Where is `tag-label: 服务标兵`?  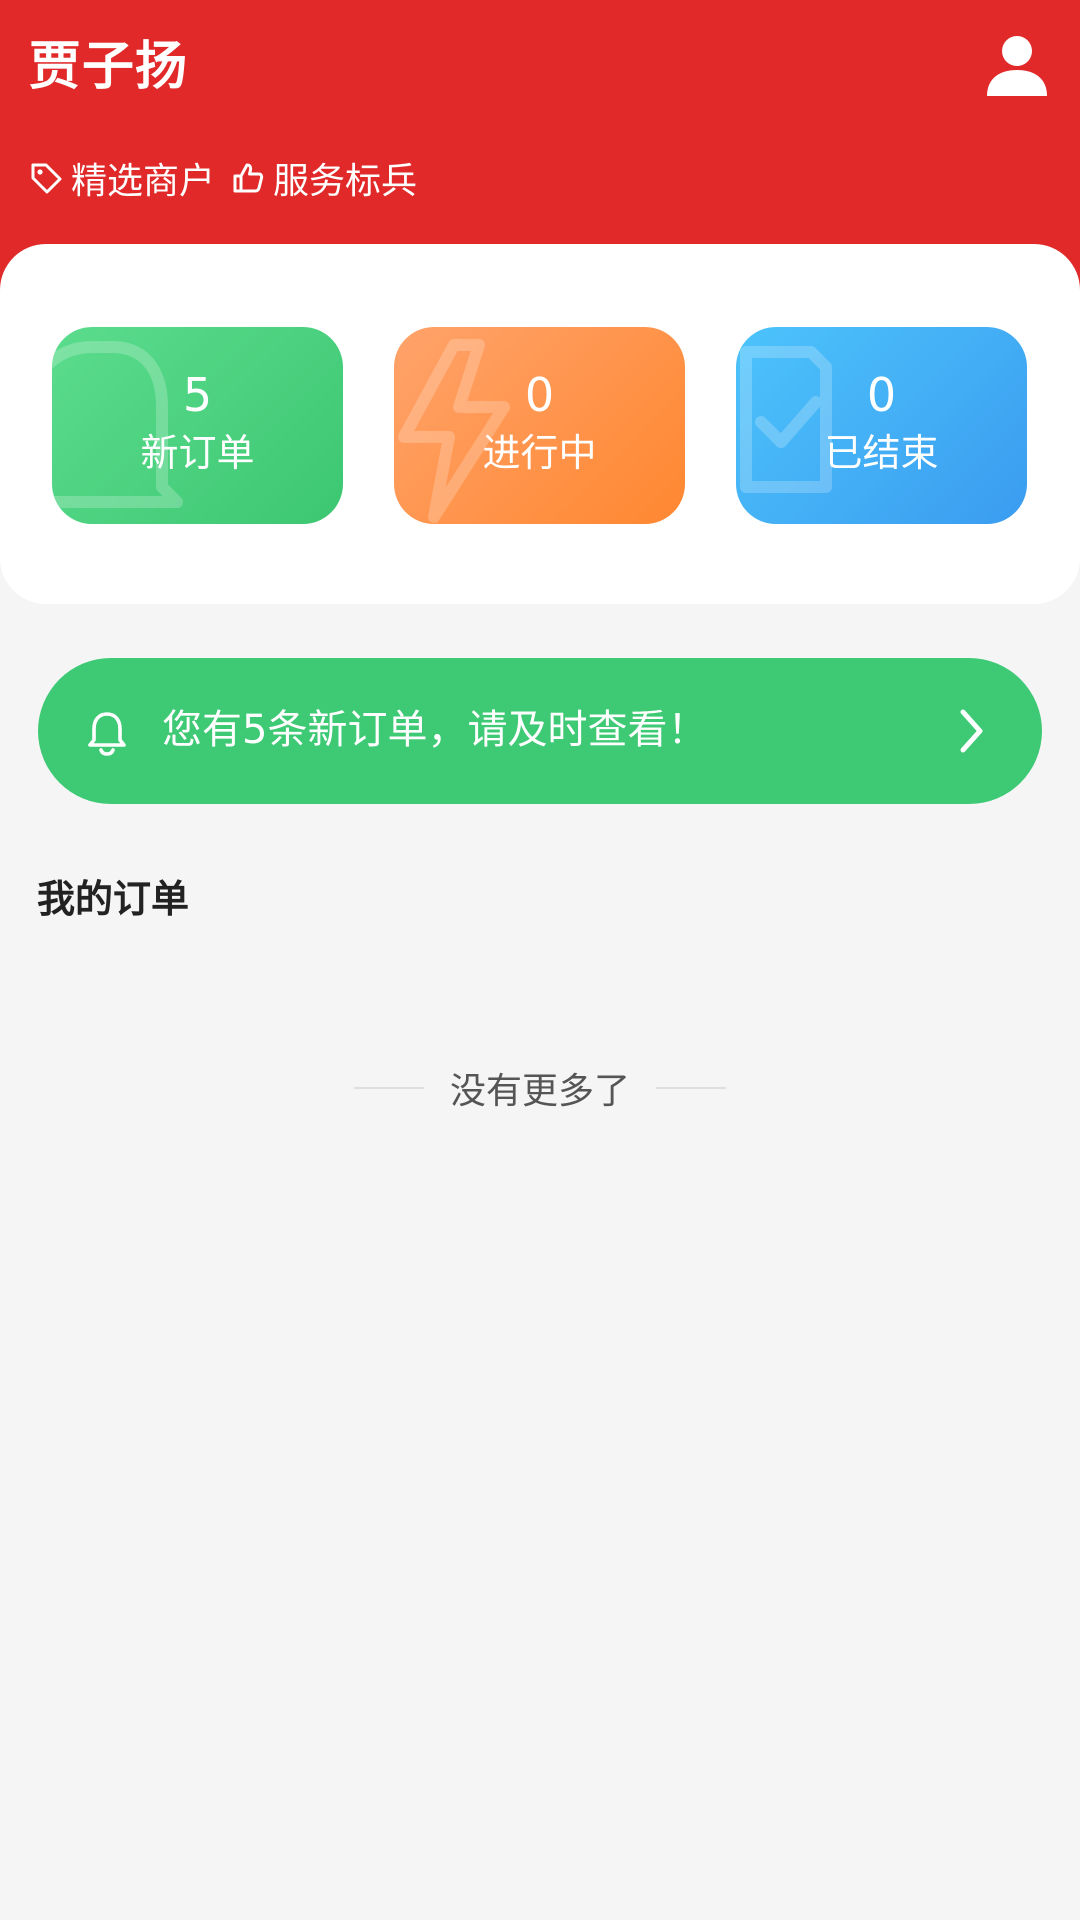
tag-label: 服务标兵 is located at coordinates (345, 181).